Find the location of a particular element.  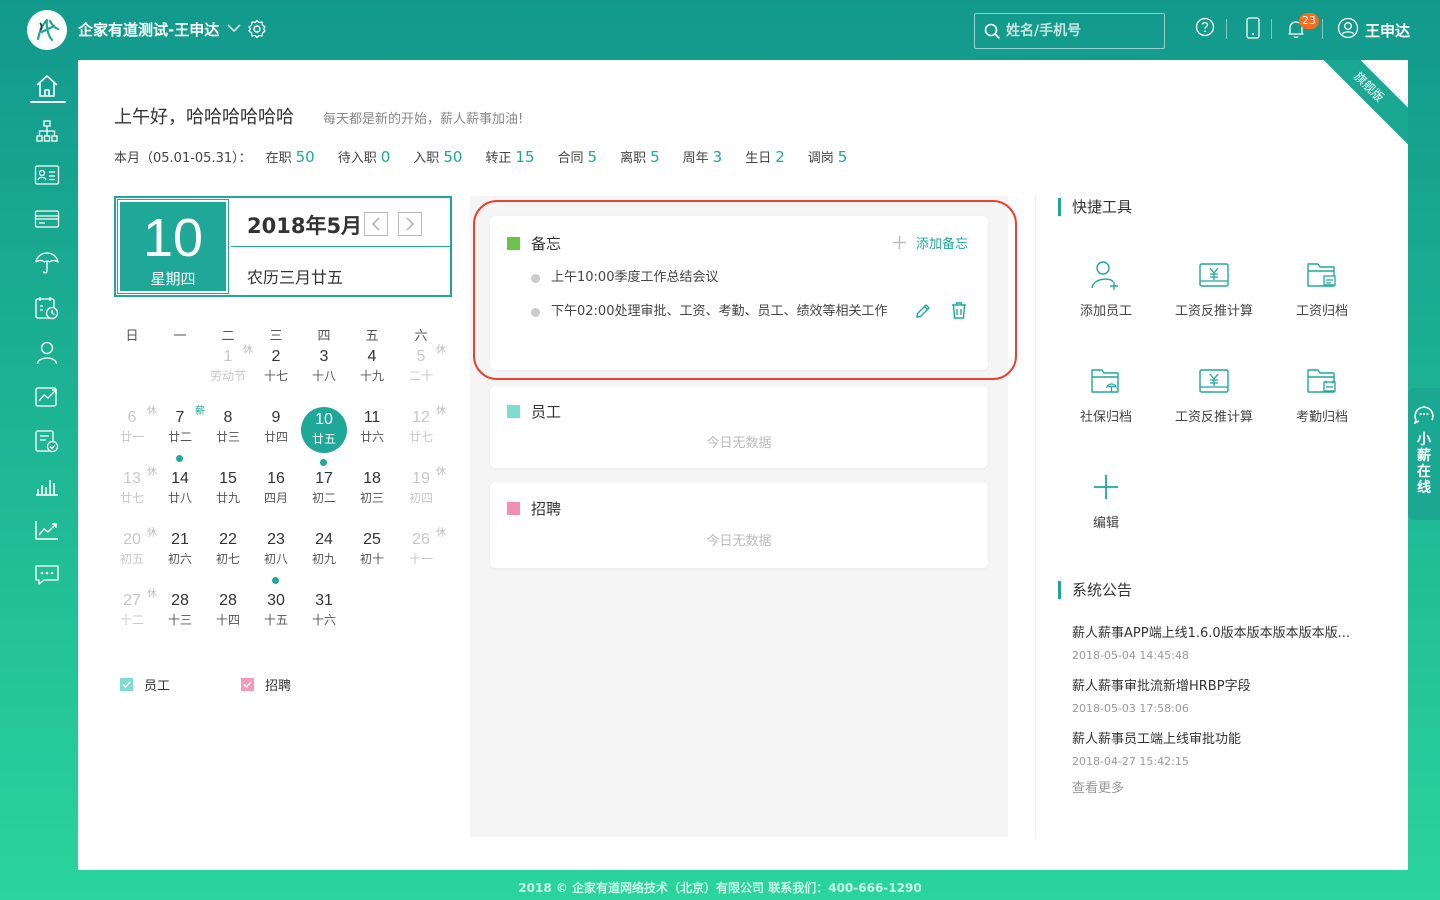

nav-recruit is located at coordinates (47, 353).